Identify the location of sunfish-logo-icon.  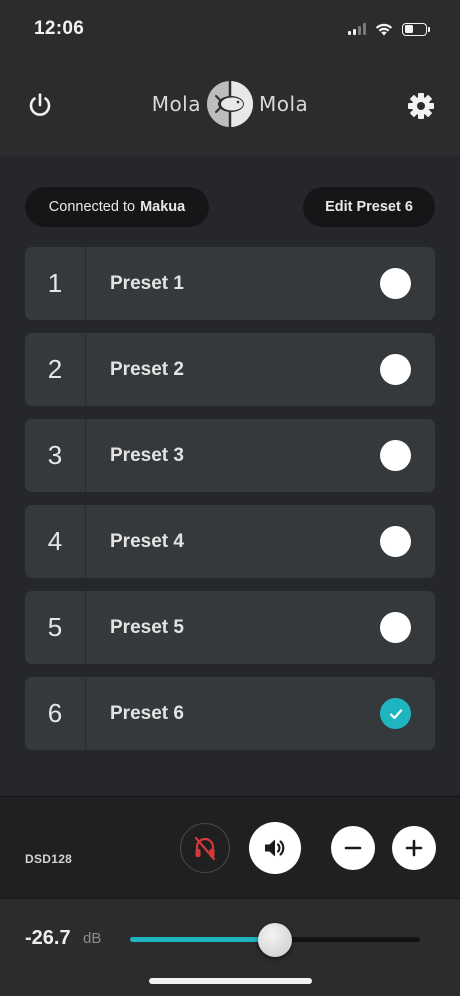
(230, 104).